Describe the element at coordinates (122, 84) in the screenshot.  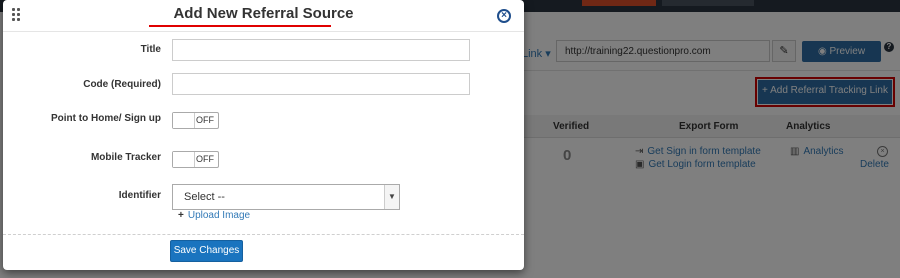
I see `code-label: Code (Required)` at that location.